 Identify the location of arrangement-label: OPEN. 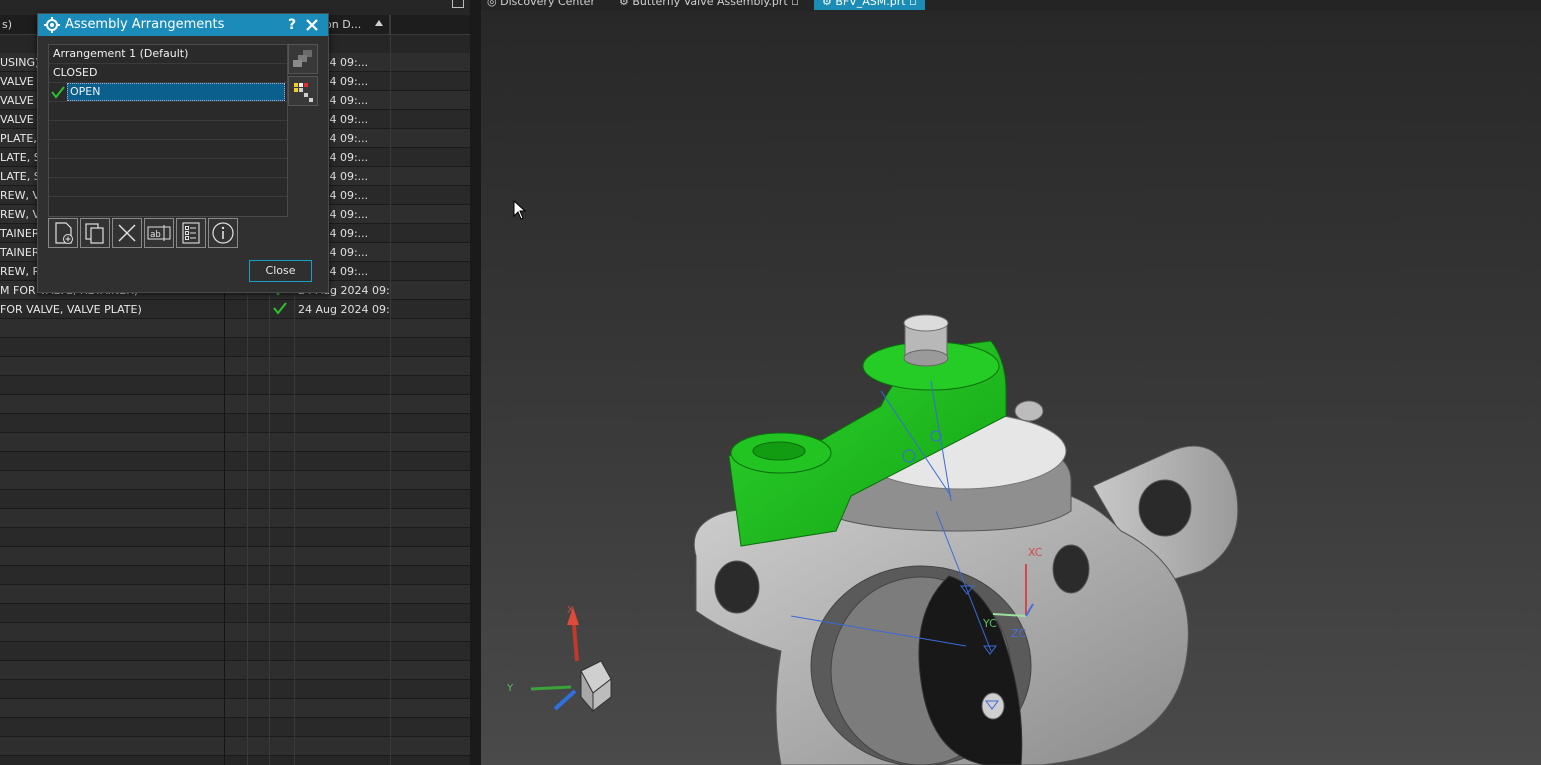
(176, 92).